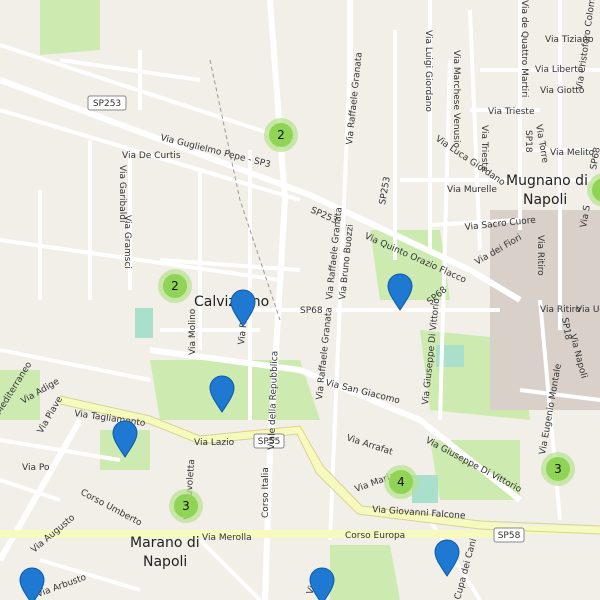 The width and height of the screenshot is (600, 600). I want to click on cluster-marker: 4, so click(401, 482).